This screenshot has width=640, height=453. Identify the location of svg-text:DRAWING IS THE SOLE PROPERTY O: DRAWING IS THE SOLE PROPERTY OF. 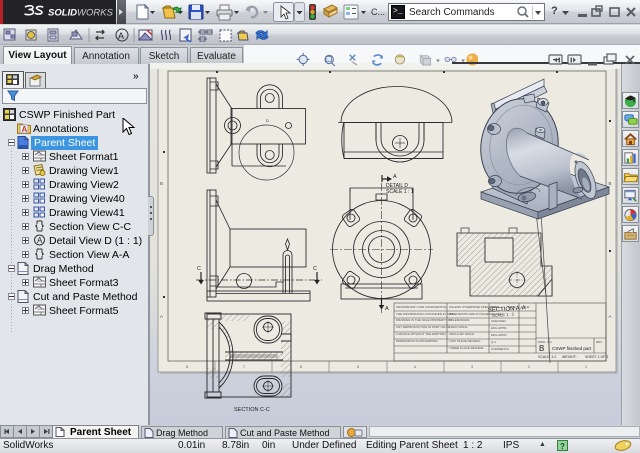
(424, 320).